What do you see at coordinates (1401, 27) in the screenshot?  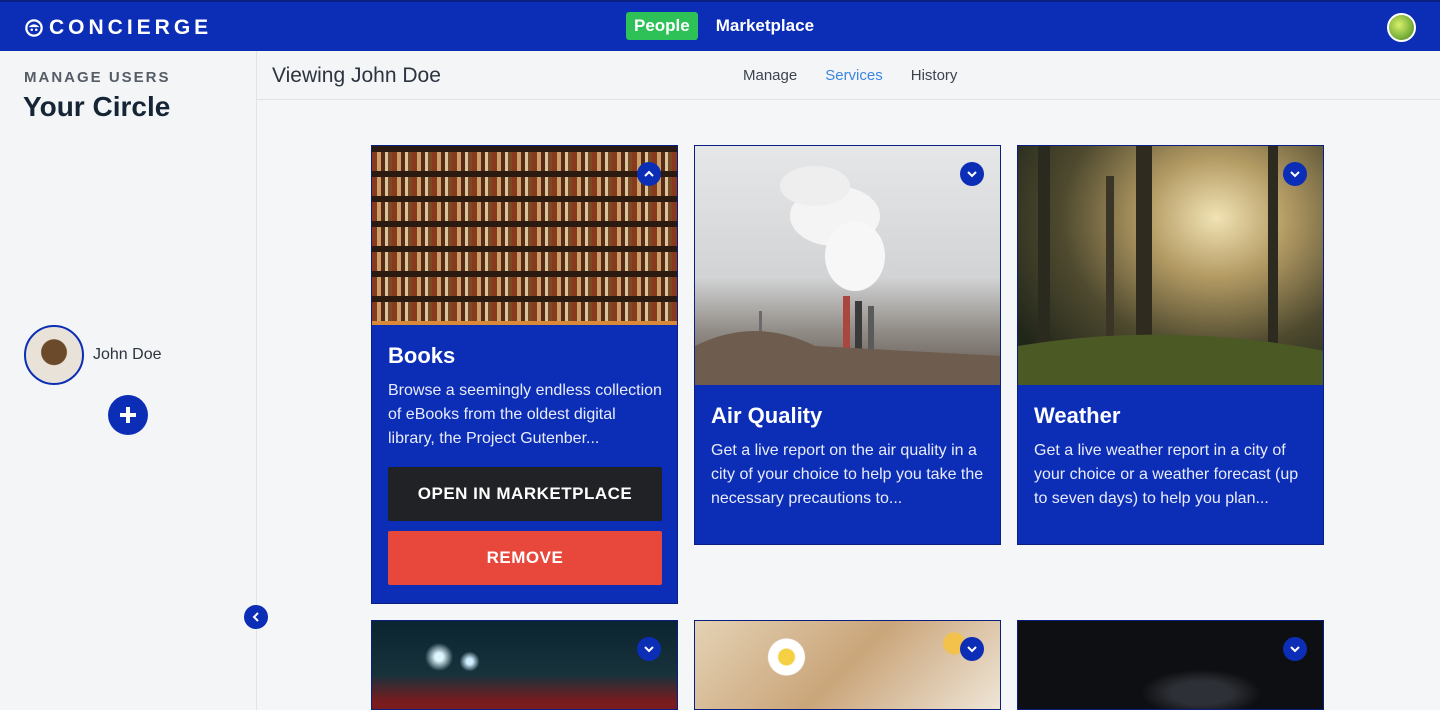 I see `account-avatar` at bounding box center [1401, 27].